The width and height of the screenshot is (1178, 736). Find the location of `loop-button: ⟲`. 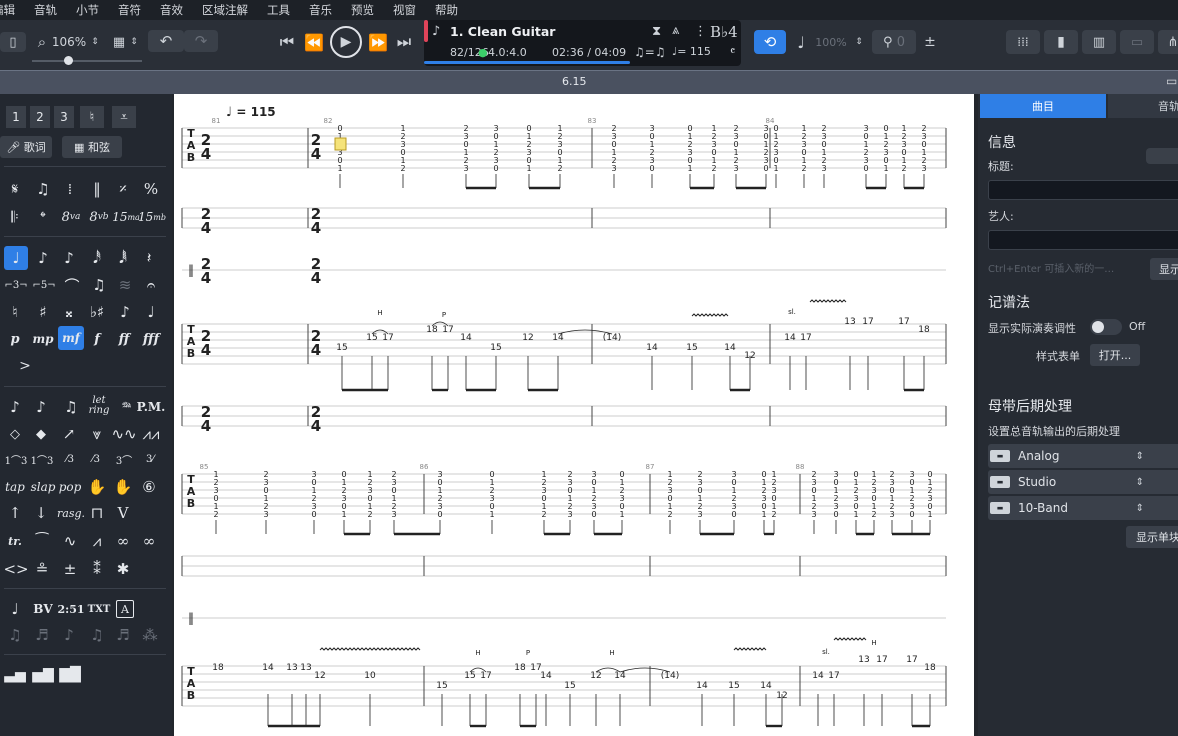

loop-button: ⟲ is located at coordinates (770, 42).